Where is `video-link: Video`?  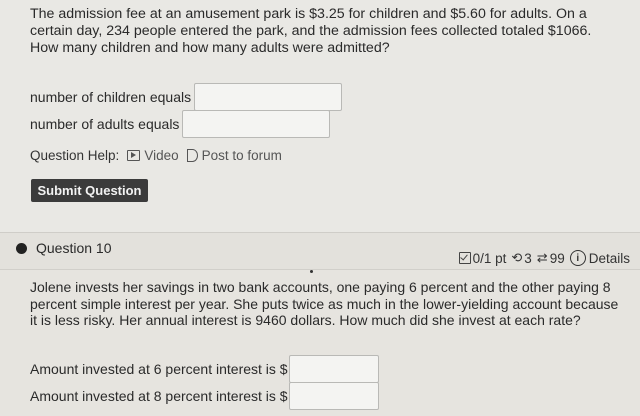
video-link: Video is located at coordinates (153, 155).